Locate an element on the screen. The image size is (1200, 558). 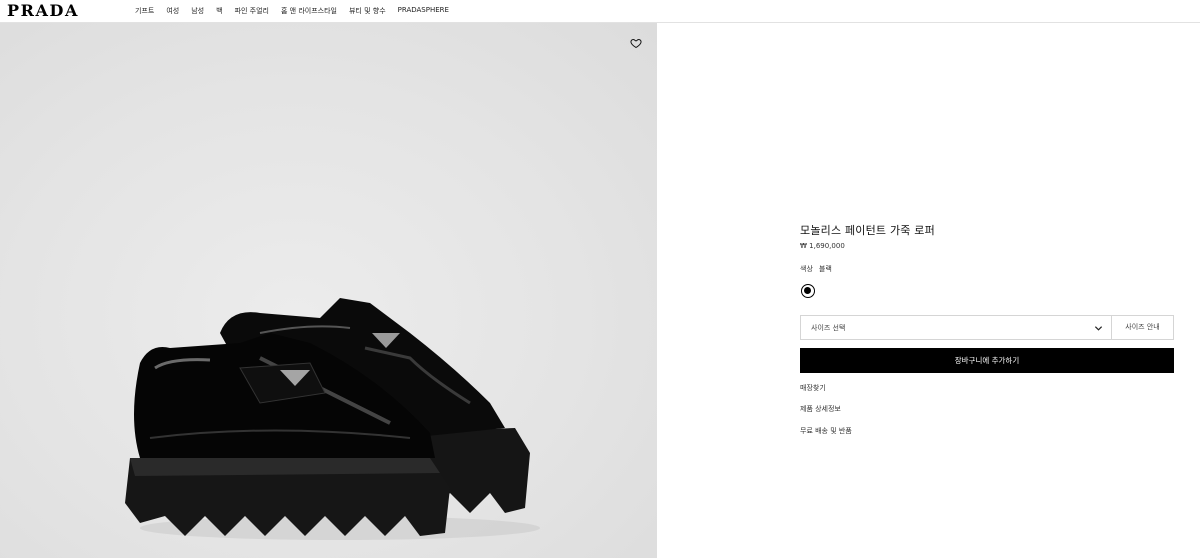
nav-item-beauty-fragrance: 뷰티 및 향수 is located at coordinates (367, 11).